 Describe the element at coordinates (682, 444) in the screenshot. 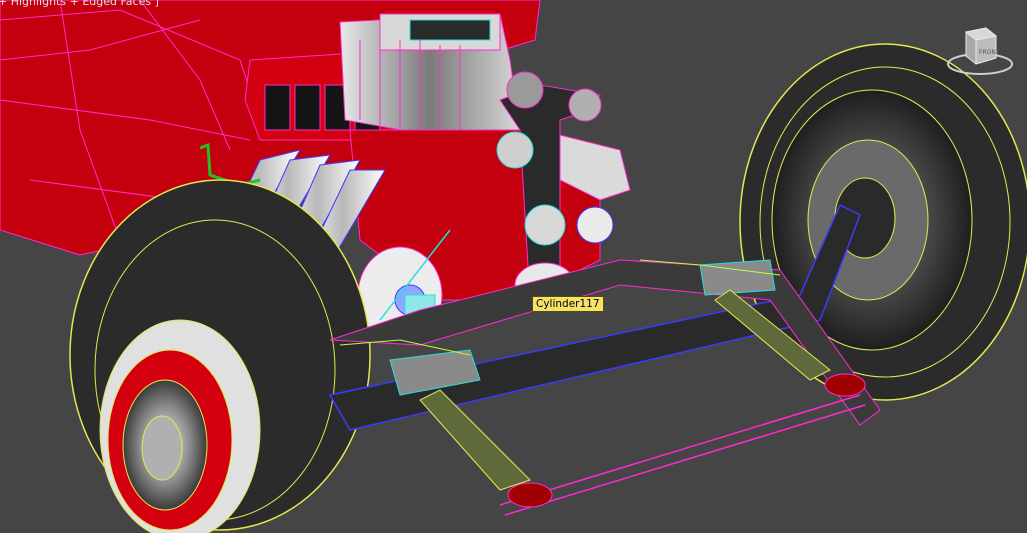

I see `tie-rod` at that location.